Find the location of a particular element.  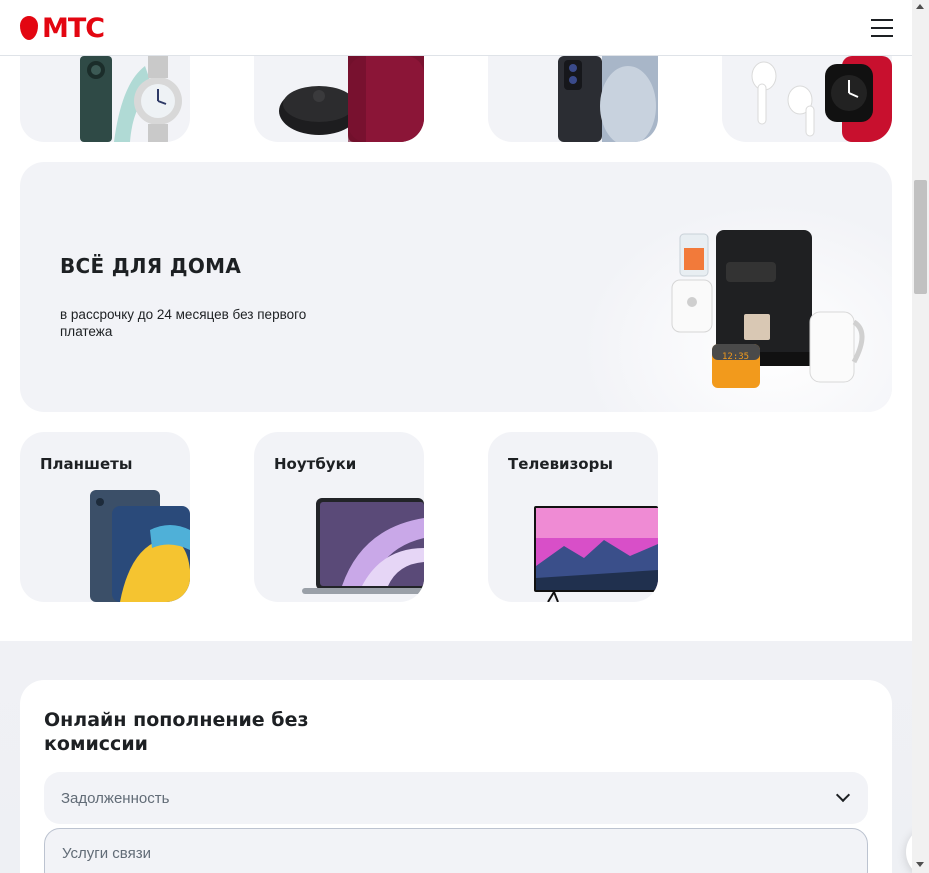

tv-image is located at coordinates (596, 554).